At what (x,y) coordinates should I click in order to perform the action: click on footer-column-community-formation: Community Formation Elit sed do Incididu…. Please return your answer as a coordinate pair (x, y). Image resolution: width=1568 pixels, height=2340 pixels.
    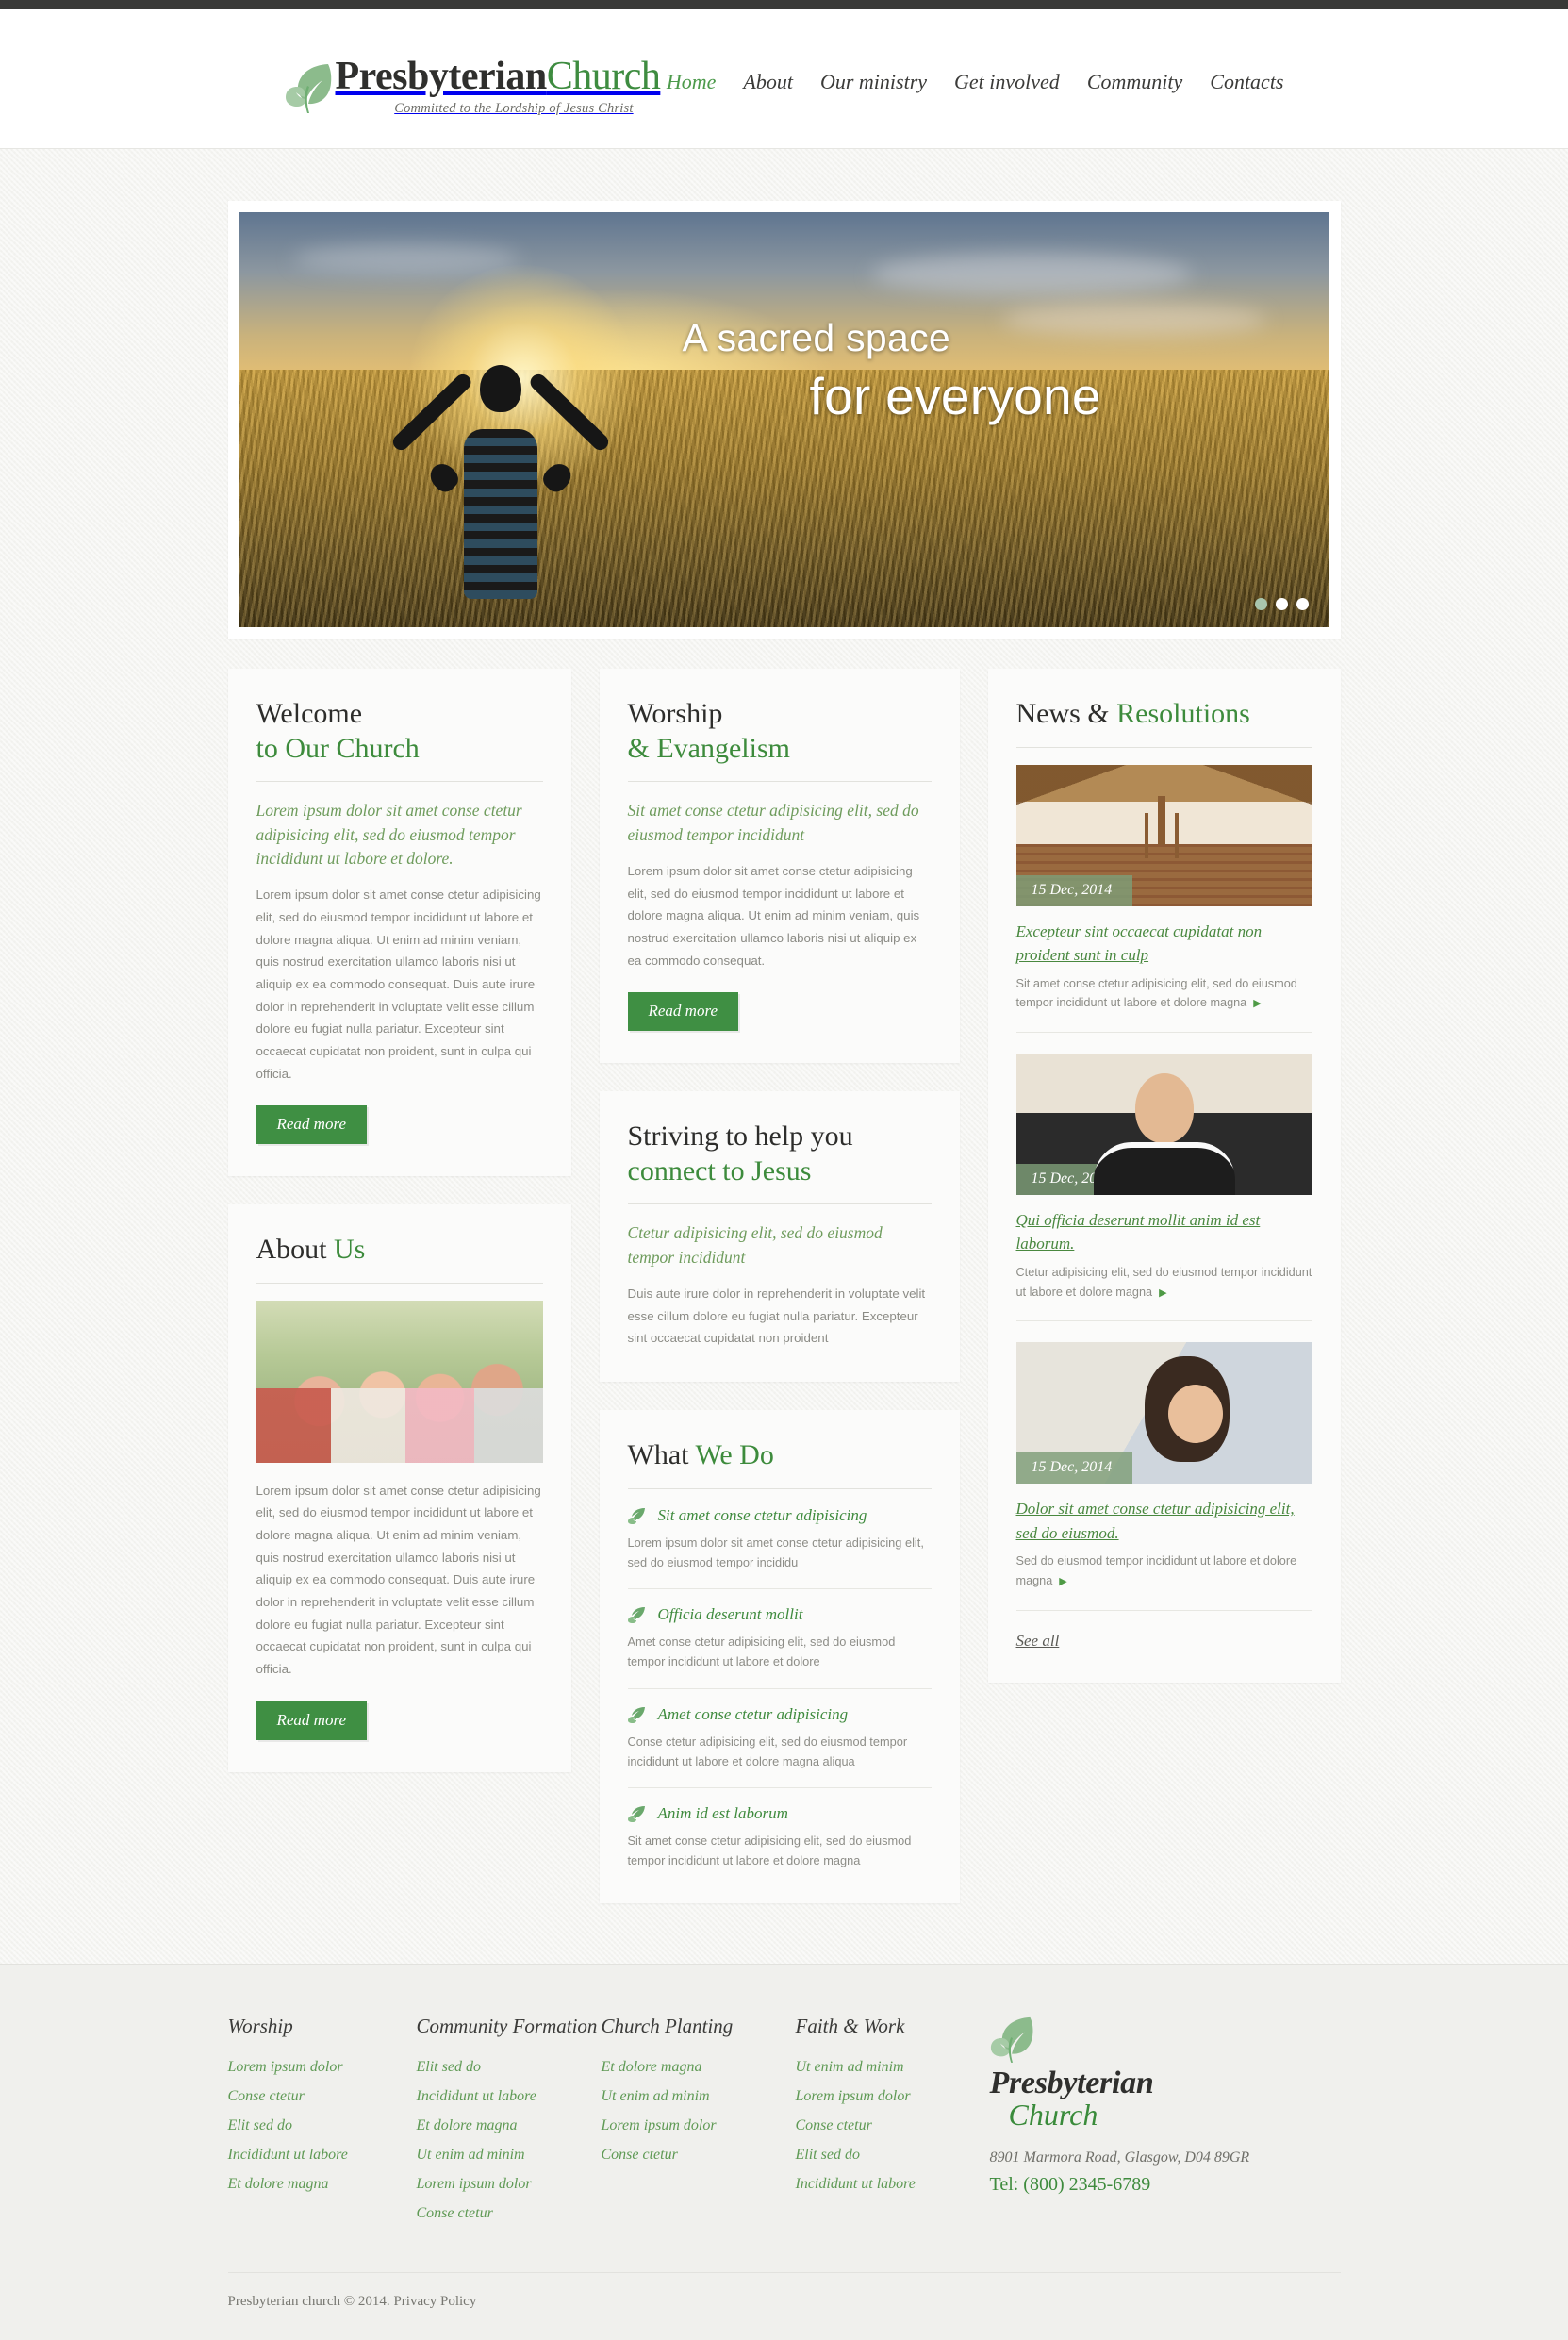
    Looking at the image, I should click on (509, 2124).